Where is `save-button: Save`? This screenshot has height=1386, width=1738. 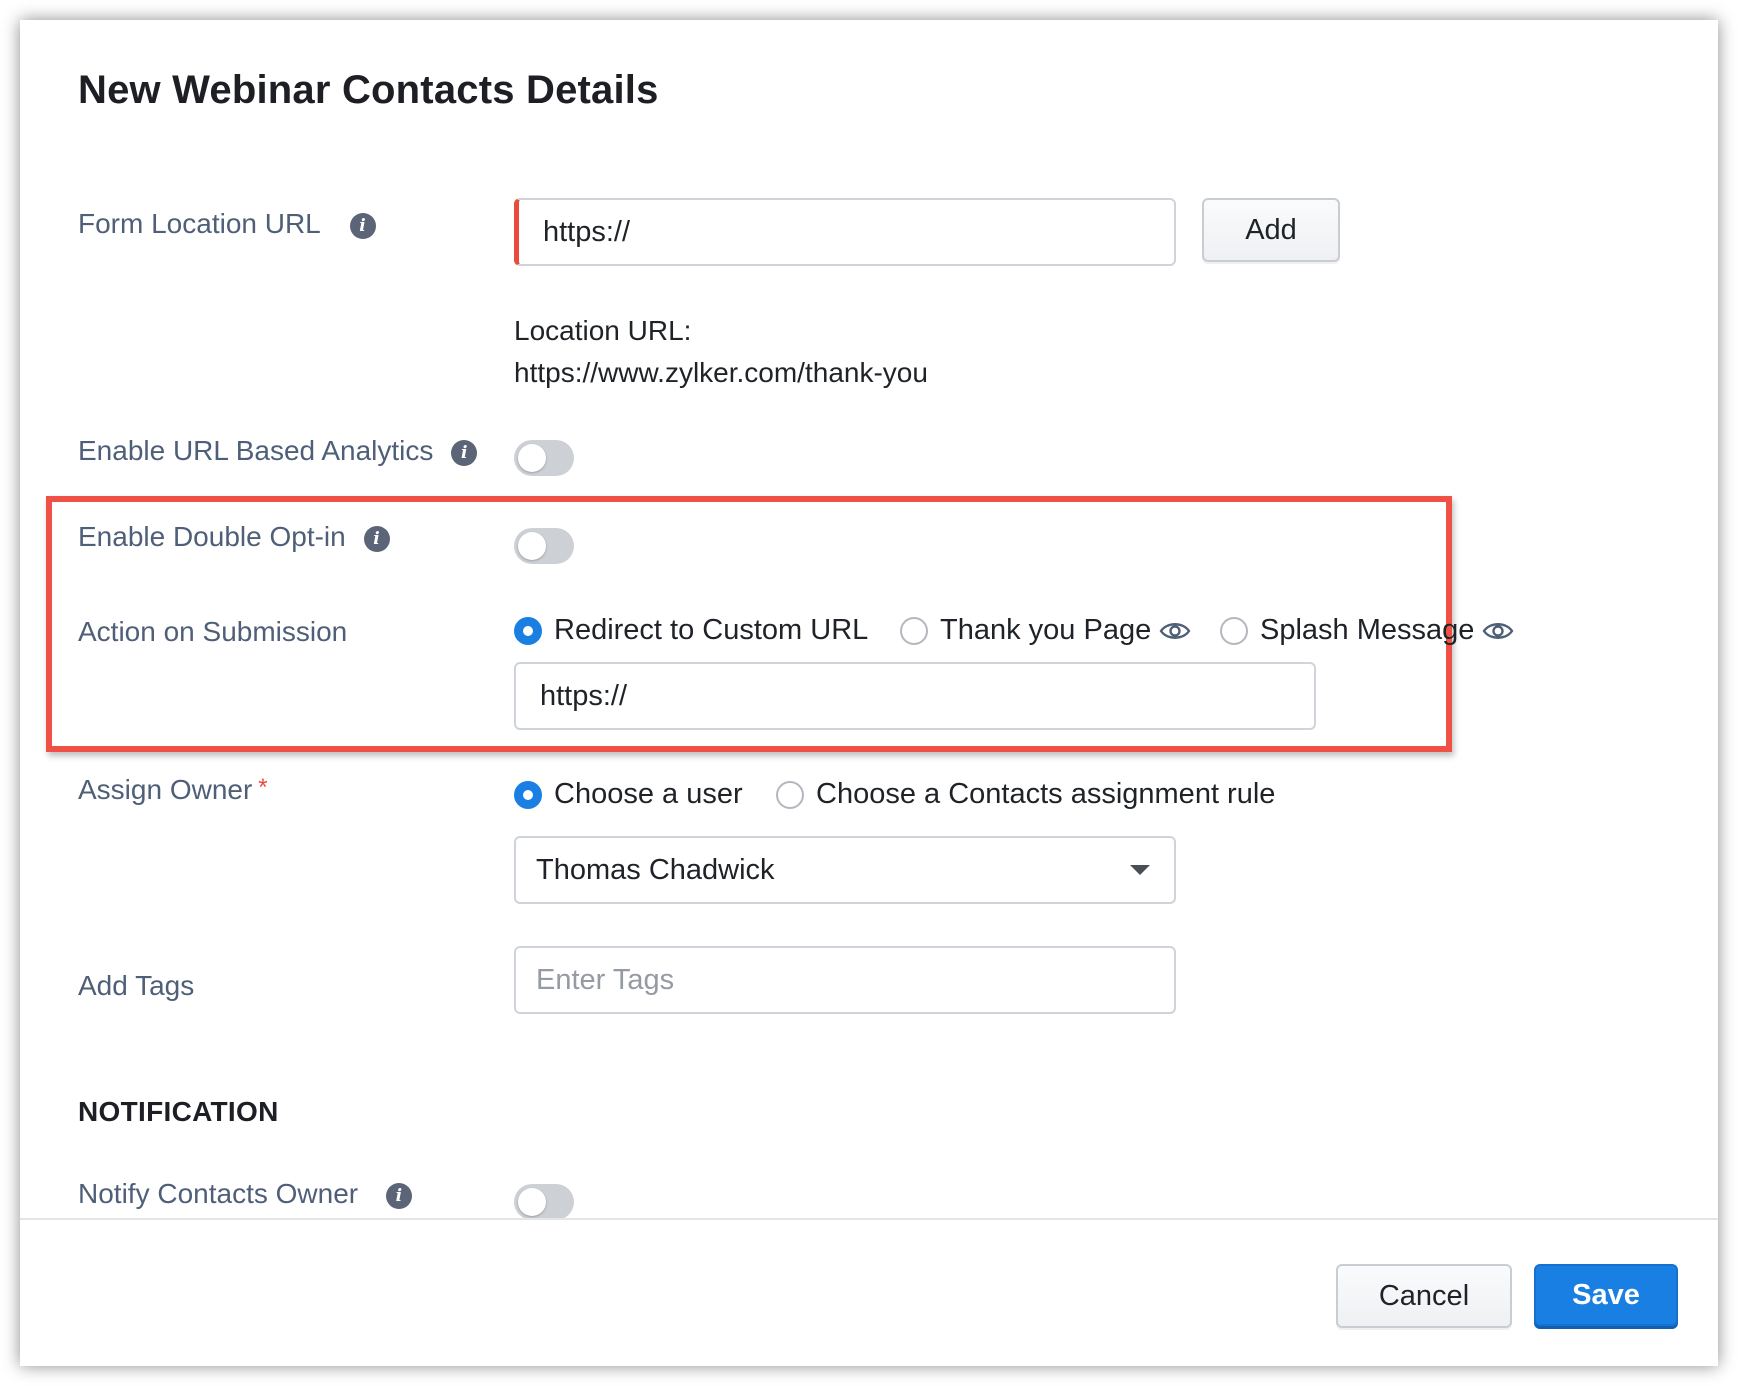
save-button: Save is located at coordinates (1606, 1295).